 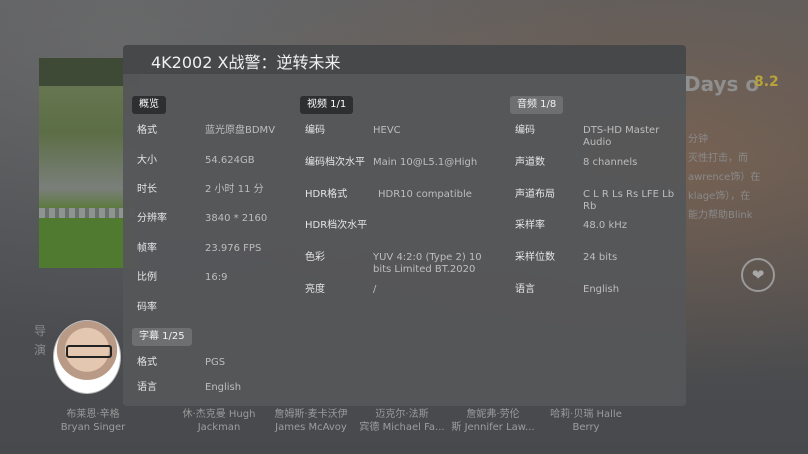 I want to click on general-label-aspect: 比例, so click(x=147, y=277).